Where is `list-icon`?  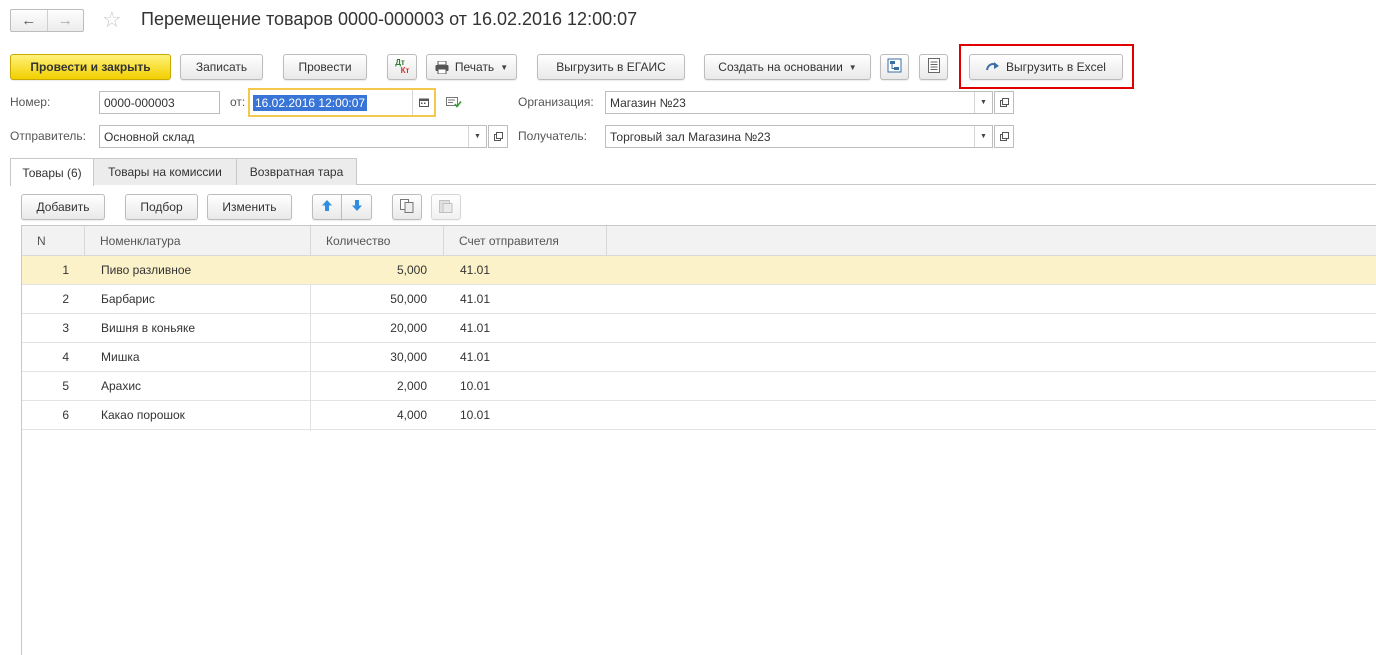 list-icon is located at coordinates (933, 67).